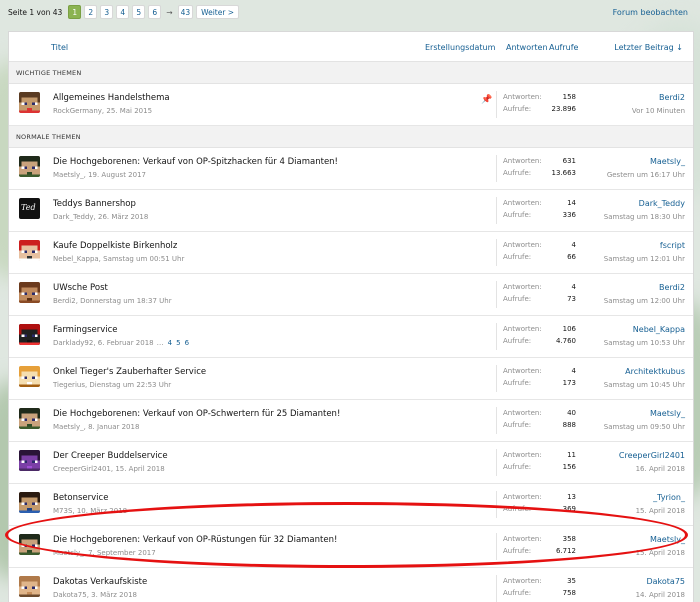  I want to click on thread-author: RockGermany, so click(77, 111).